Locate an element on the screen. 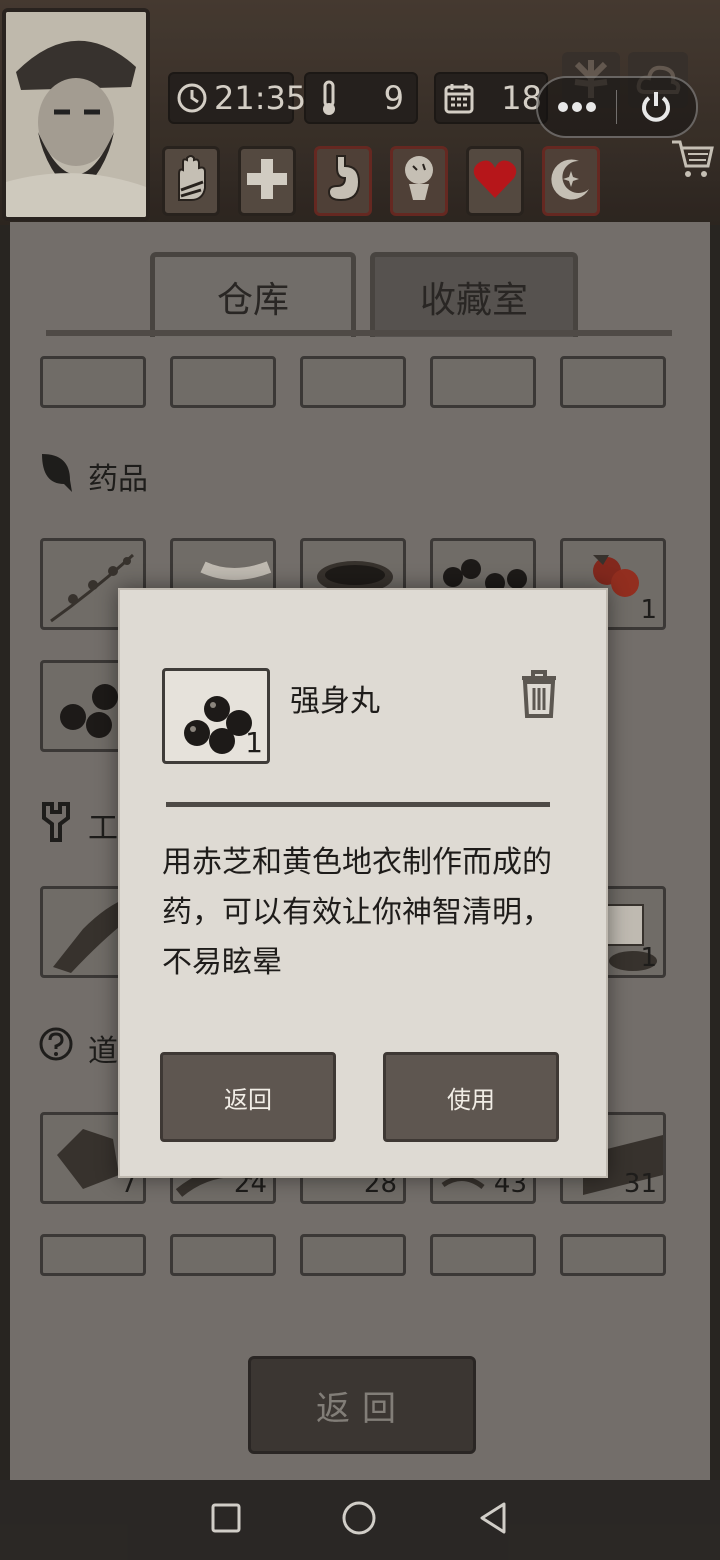  dialog-use-button: 使用 is located at coordinates (471, 1097).